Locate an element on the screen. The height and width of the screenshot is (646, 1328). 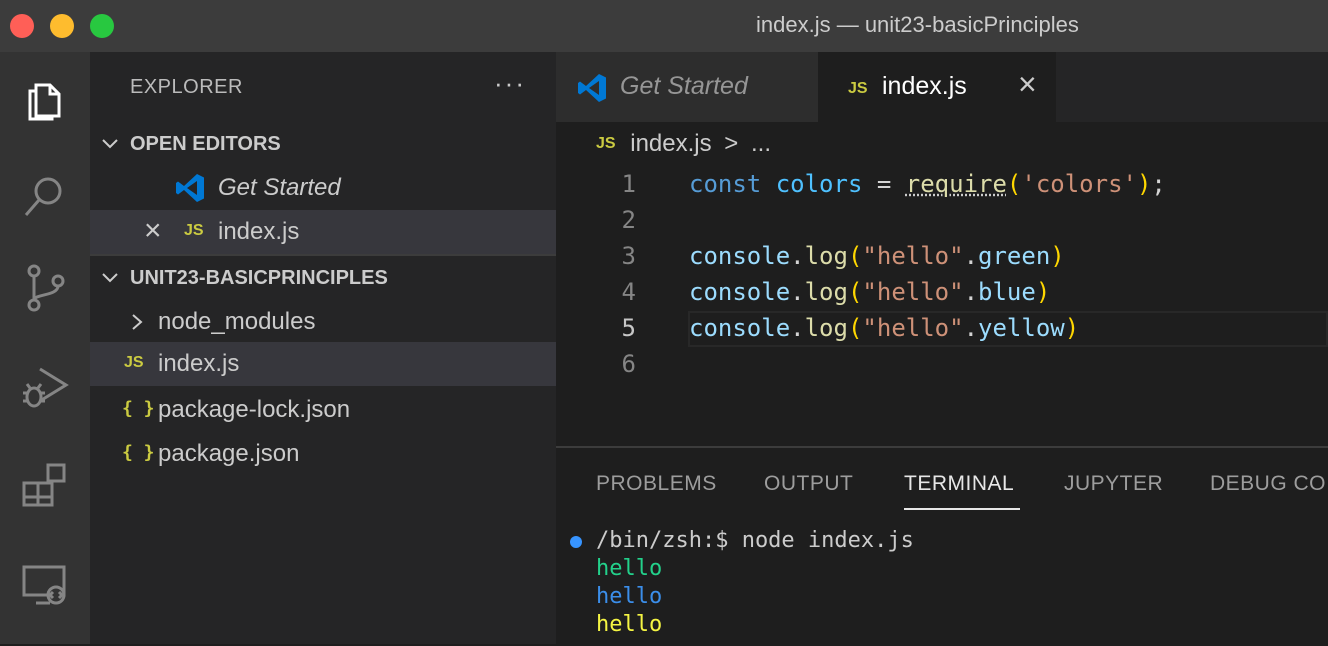
open-editor-label: index.js is located at coordinates (258, 232).